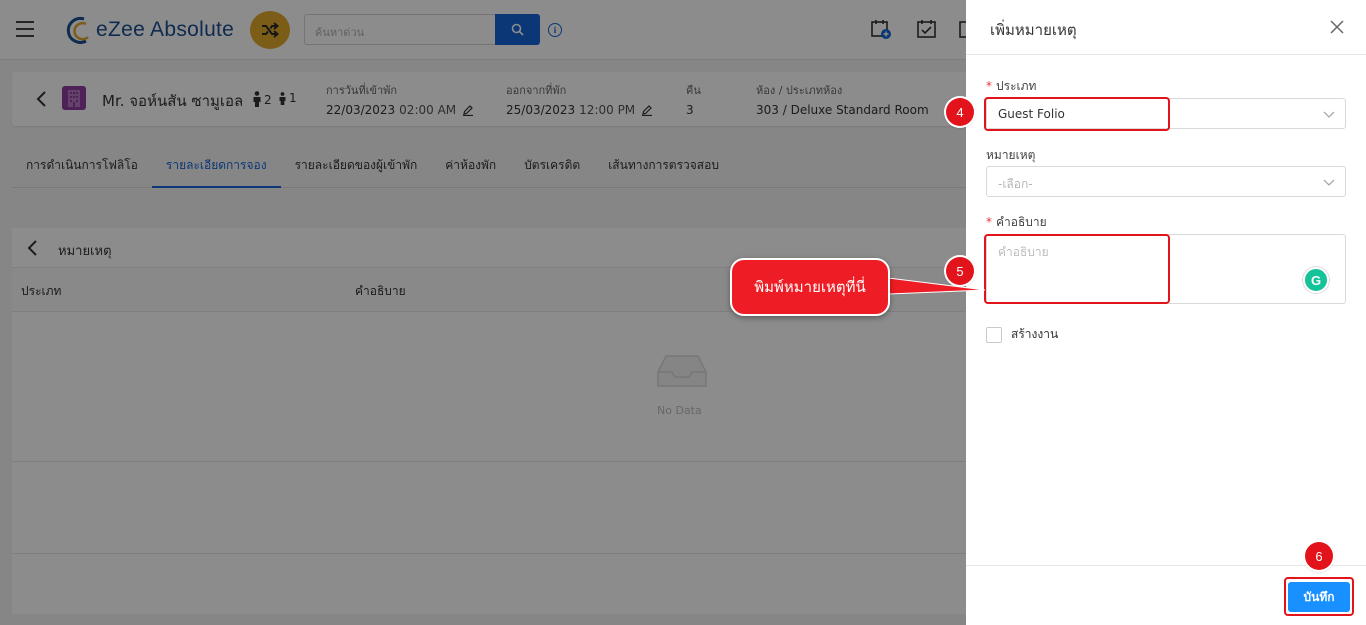 The width and height of the screenshot is (1366, 625). Describe the element at coordinates (994, 334) in the screenshot. I see `create-task-checkbox` at that location.